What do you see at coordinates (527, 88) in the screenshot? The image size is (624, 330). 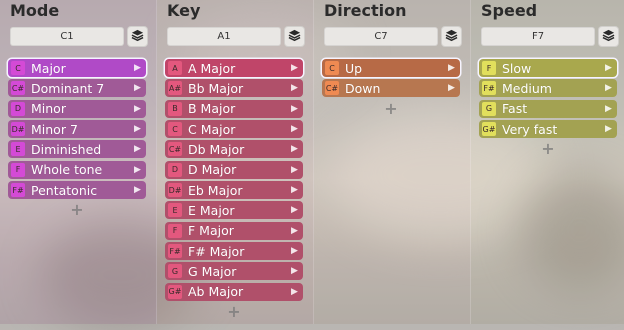 I see `option-label: Medium` at bounding box center [527, 88].